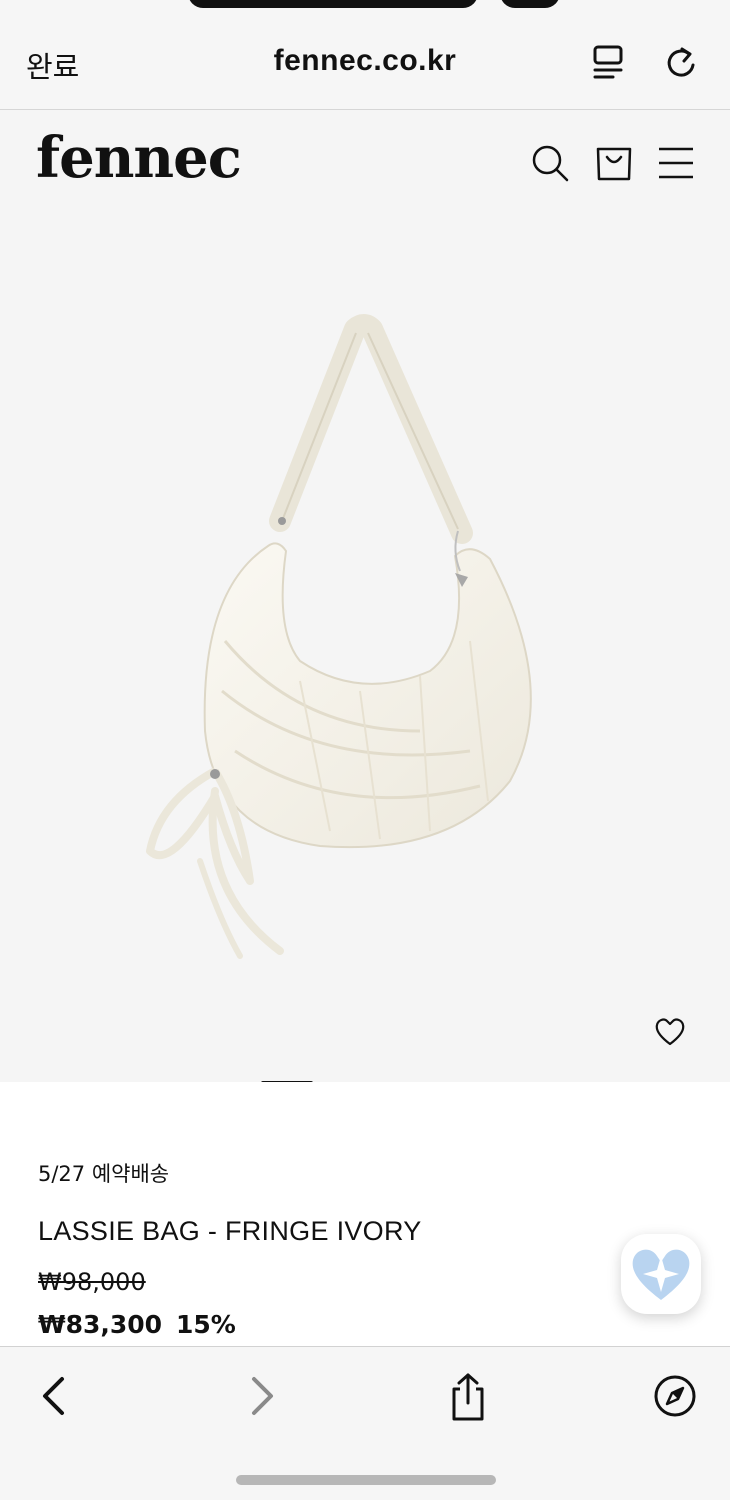  I want to click on hamburger-menu-icon, so click(676, 163).